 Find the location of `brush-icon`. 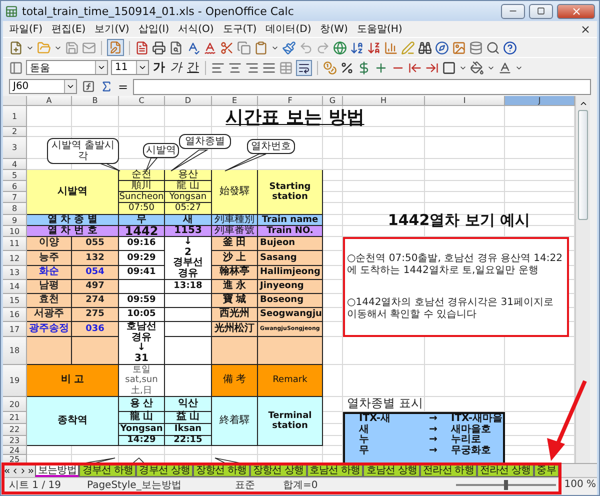

brush-icon is located at coordinates (289, 47).